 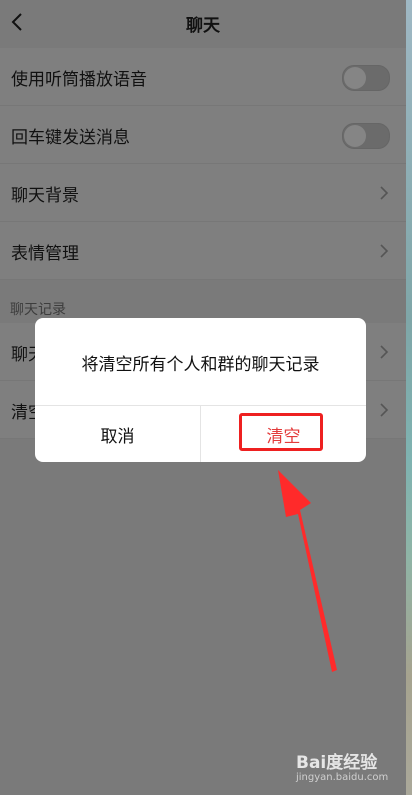 I want to click on cancel-button: 取消, so click(x=117, y=434).